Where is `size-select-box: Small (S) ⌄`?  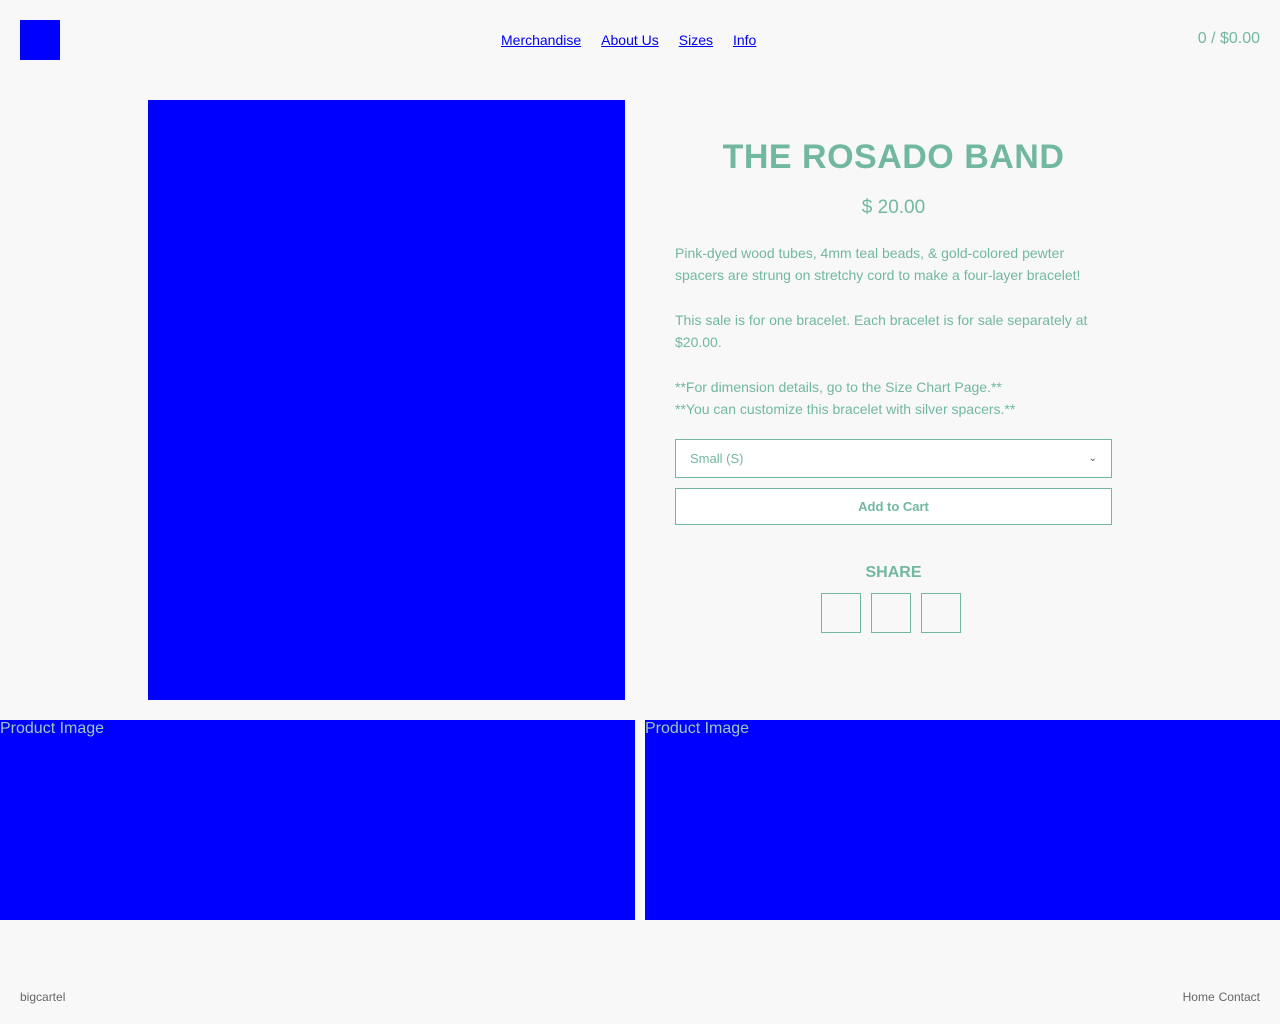
size-select-box: Small (S) ⌄ is located at coordinates (893, 458).